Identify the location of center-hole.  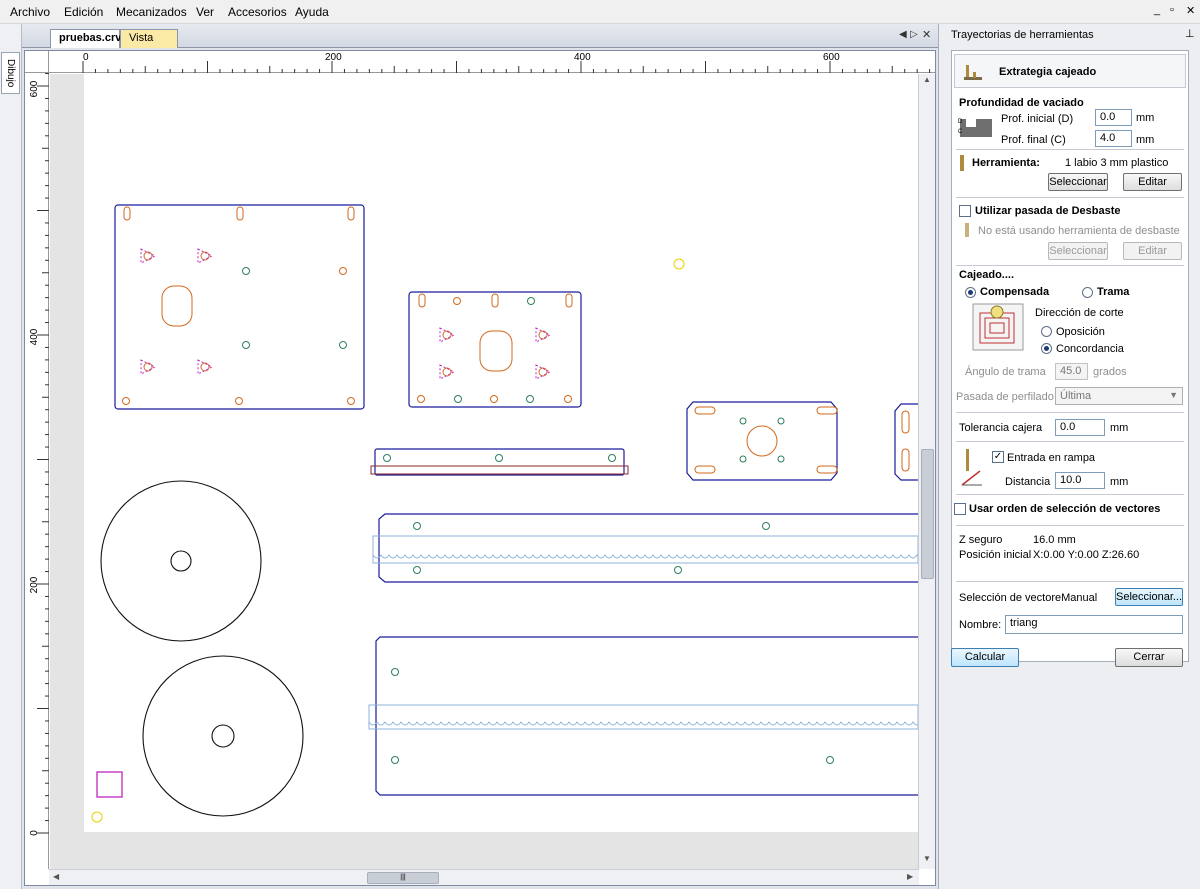
(762, 441).